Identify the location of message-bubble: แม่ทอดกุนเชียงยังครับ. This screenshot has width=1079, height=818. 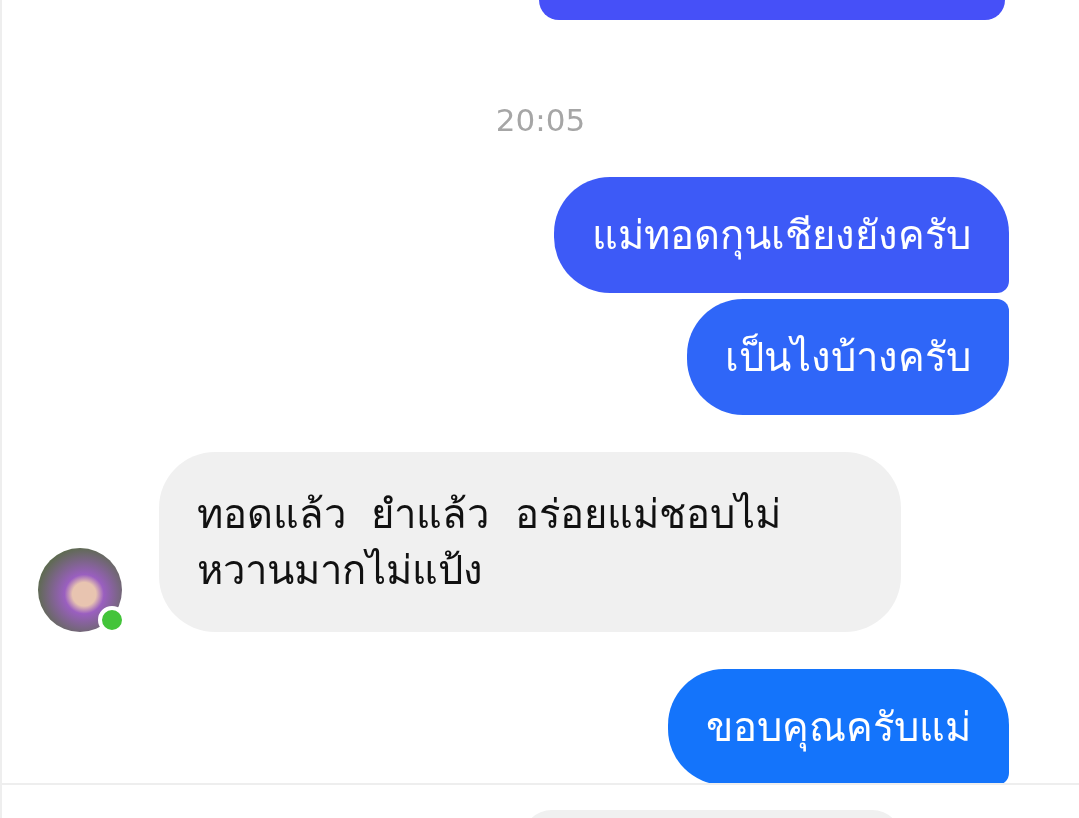
(781, 235).